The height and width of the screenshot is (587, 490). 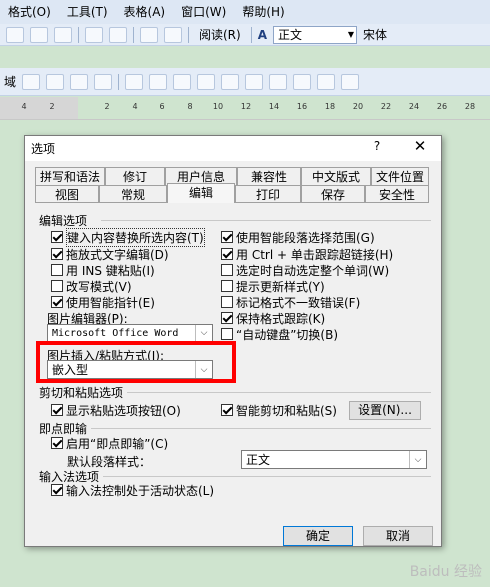 What do you see at coordinates (103, 270) in the screenshot?
I see `ins-paste-option: 用 INS 键粘贴(I)` at bounding box center [103, 270].